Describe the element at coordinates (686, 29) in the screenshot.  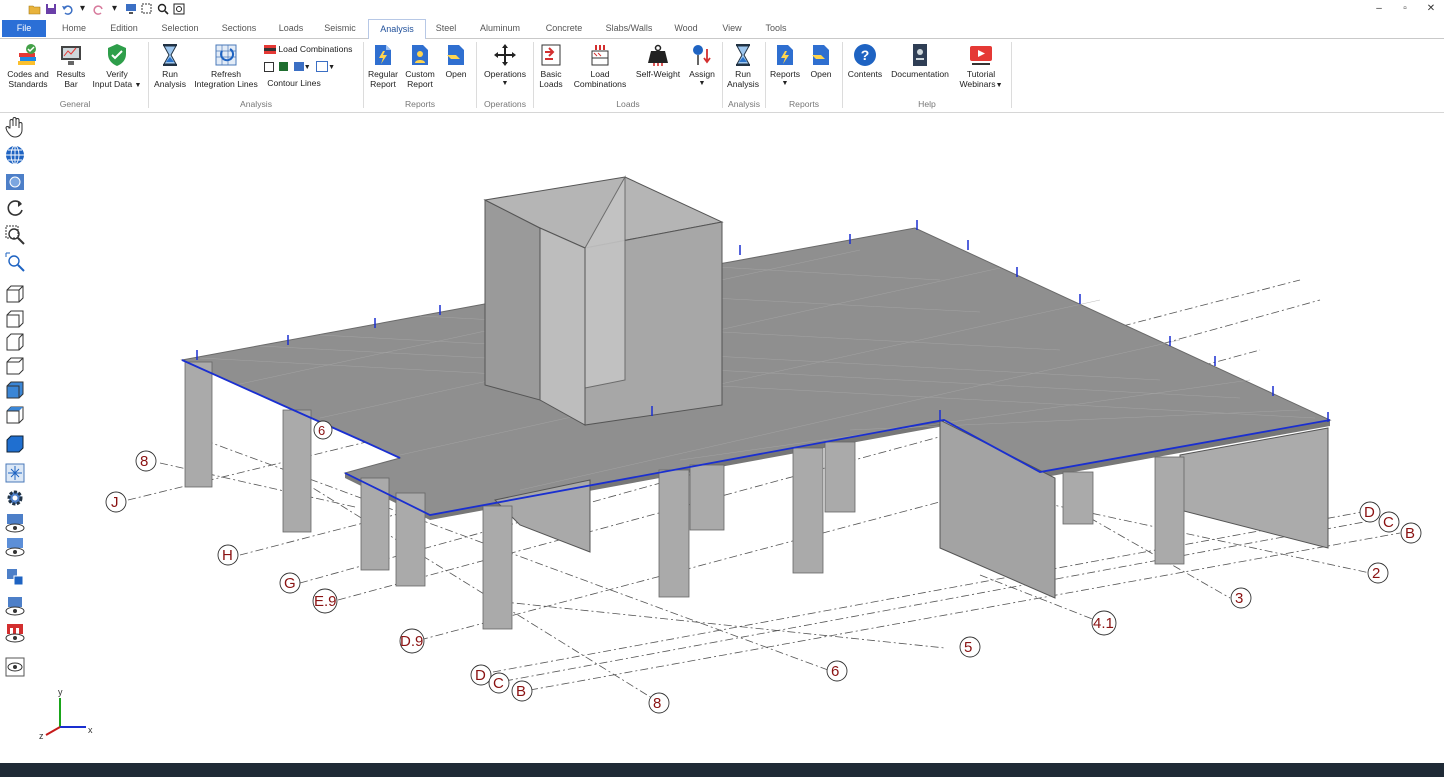
I see `tab-wood: Wood` at that location.